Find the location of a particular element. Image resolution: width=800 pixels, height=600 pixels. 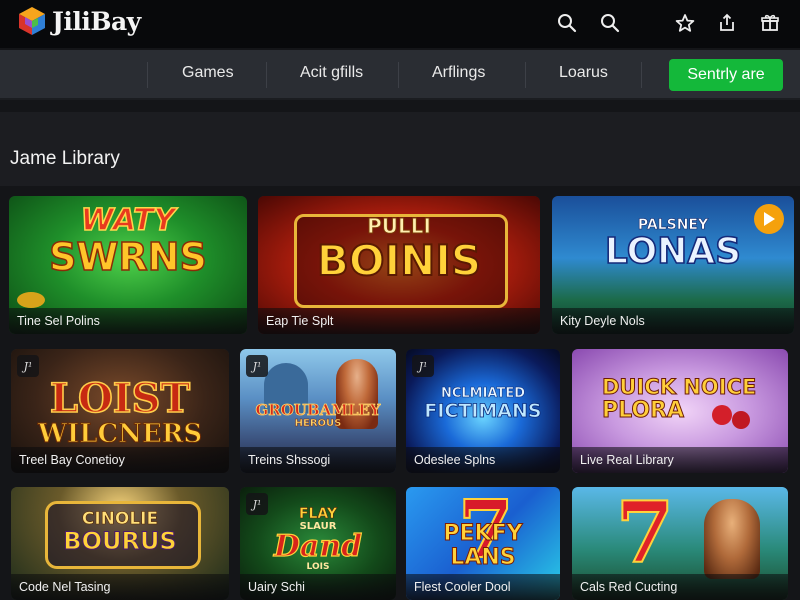

gold-coins is located at coordinates (31, 300).